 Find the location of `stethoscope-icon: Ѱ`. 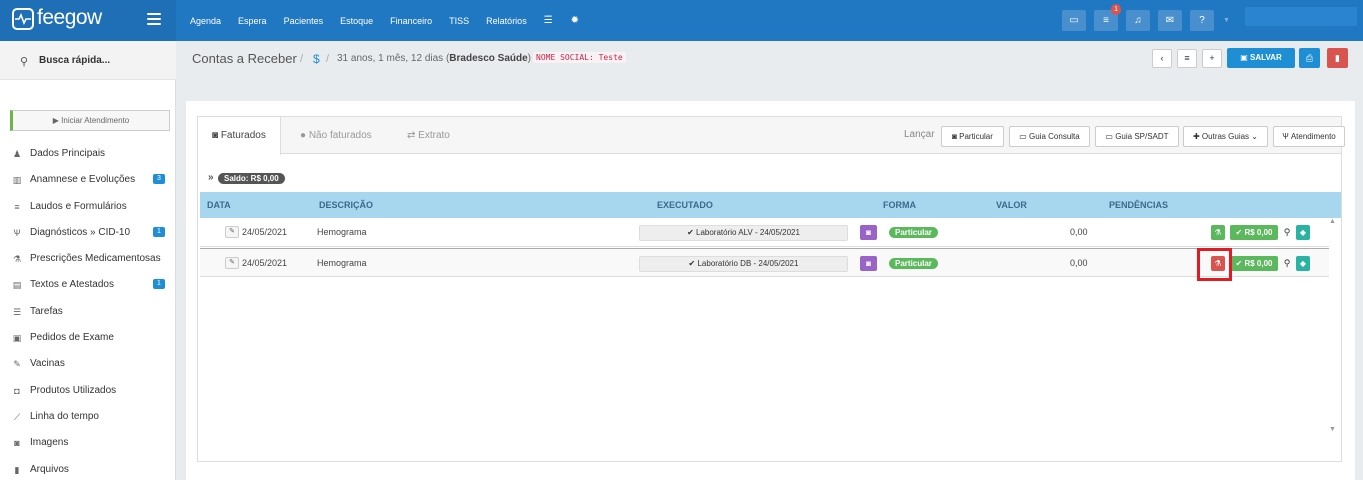

stethoscope-icon: Ѱ is located at coordinates (17, 232).